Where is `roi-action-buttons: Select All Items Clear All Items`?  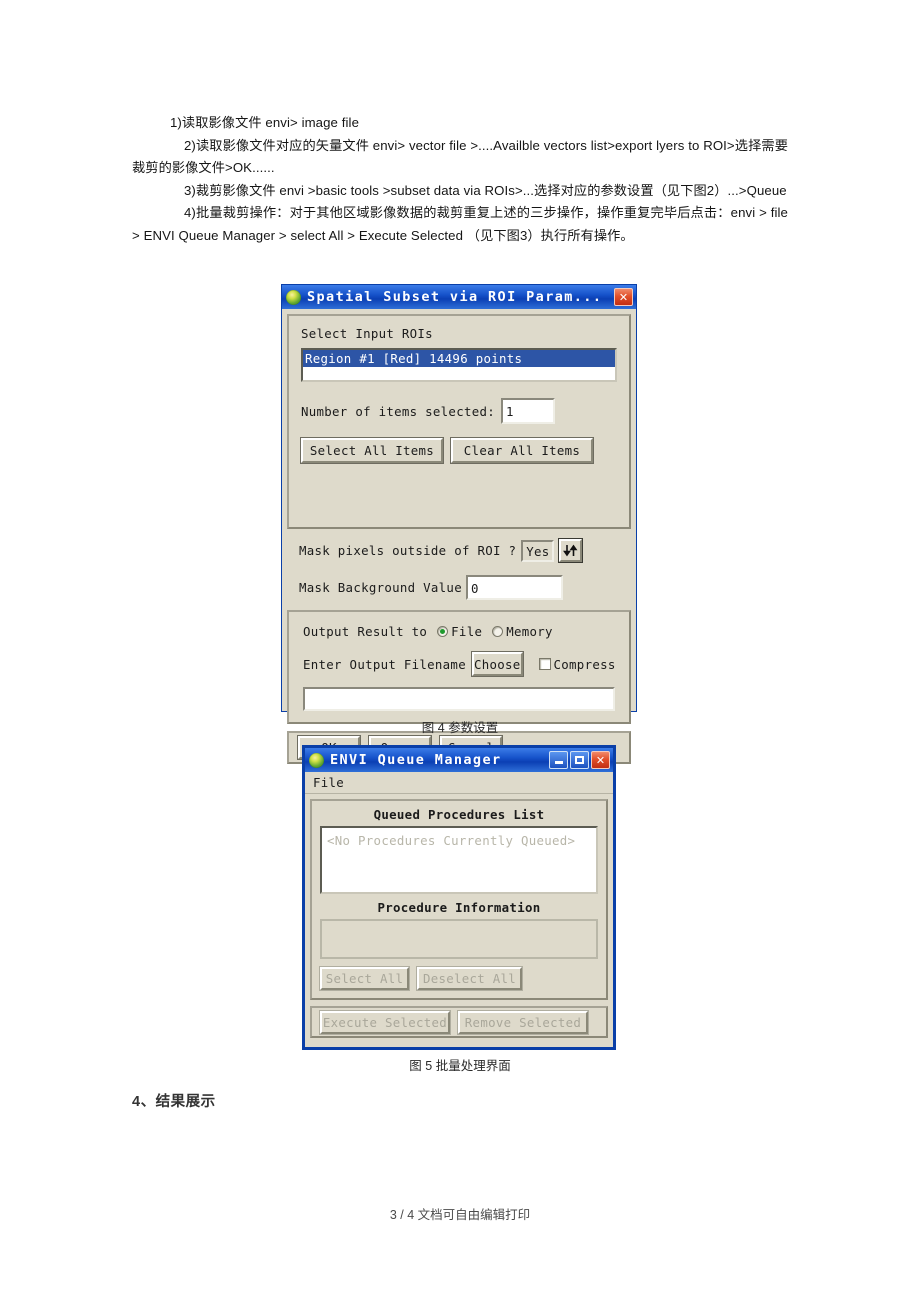
roi-action-buttons: Select All Items Clear All Items is located at coordinates (458, 450).